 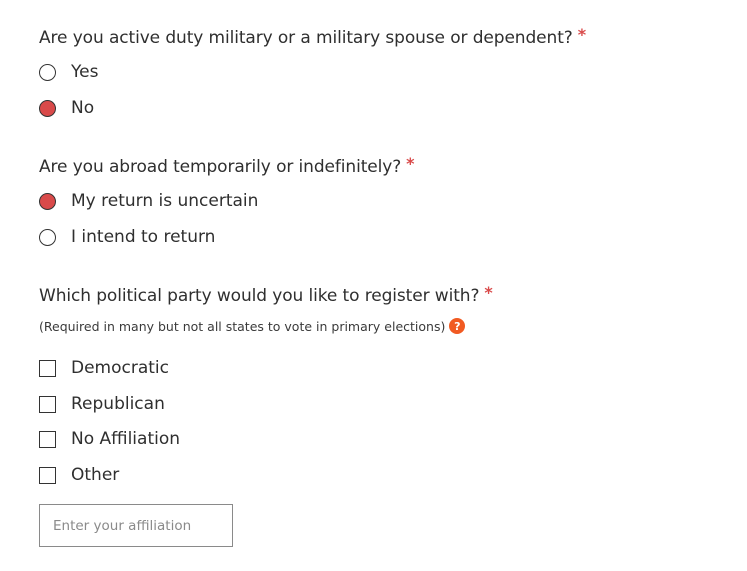 I want to click on military-option-no-label: No, so click(x=83, y=108).